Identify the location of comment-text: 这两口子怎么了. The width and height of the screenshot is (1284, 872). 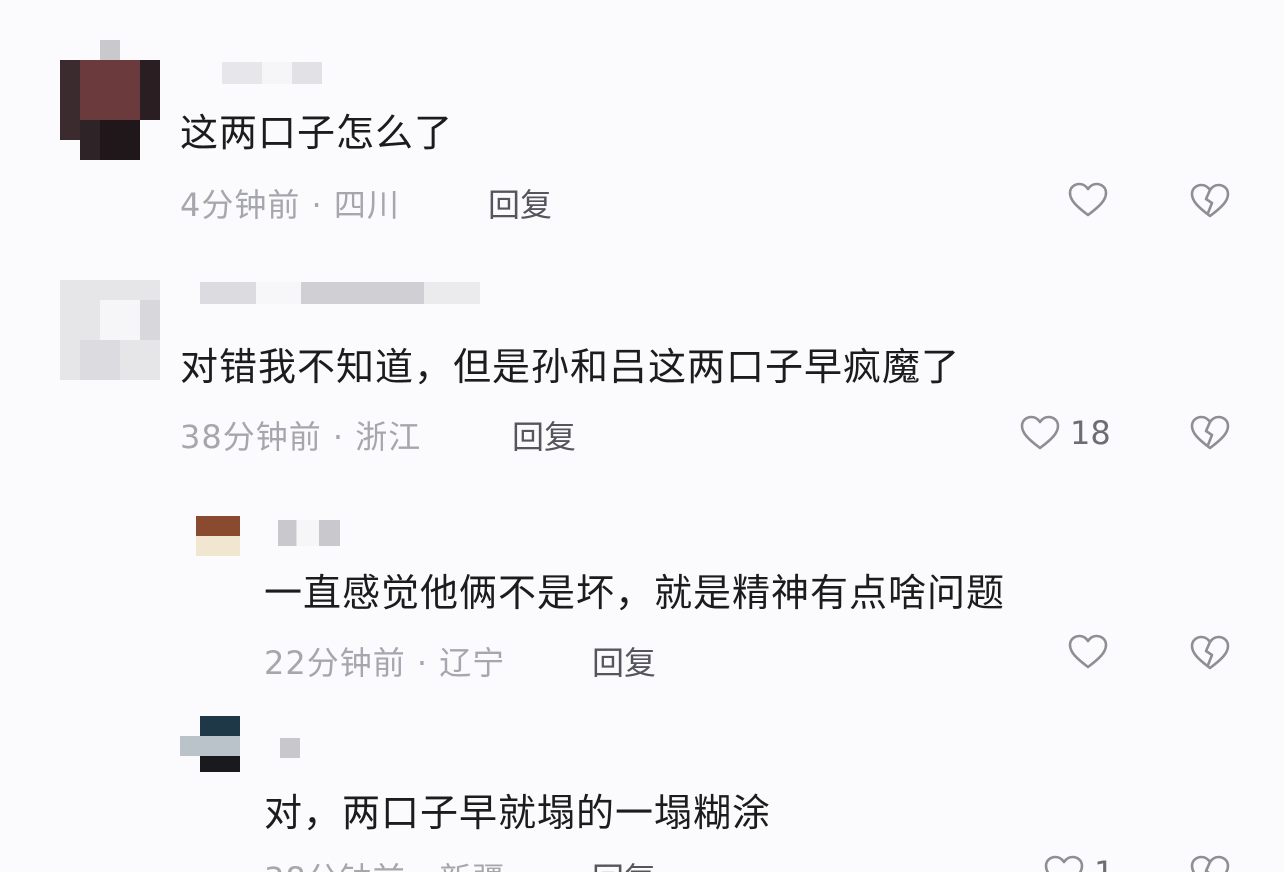
(317, 133).